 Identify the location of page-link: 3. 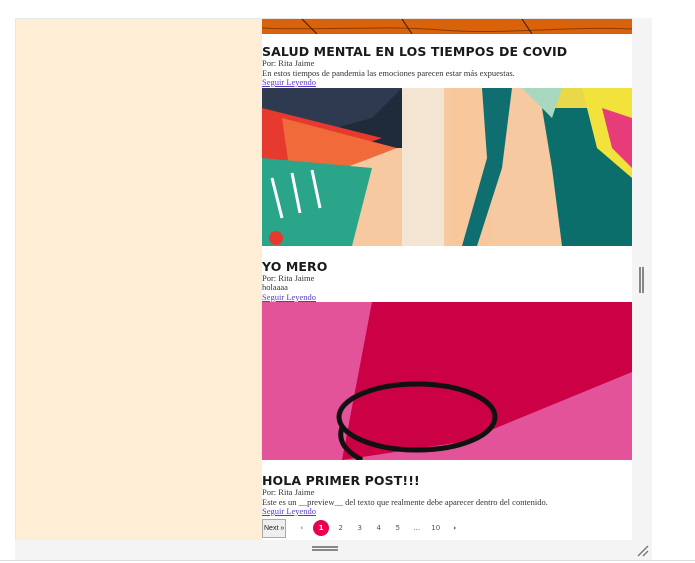
(359, 528).